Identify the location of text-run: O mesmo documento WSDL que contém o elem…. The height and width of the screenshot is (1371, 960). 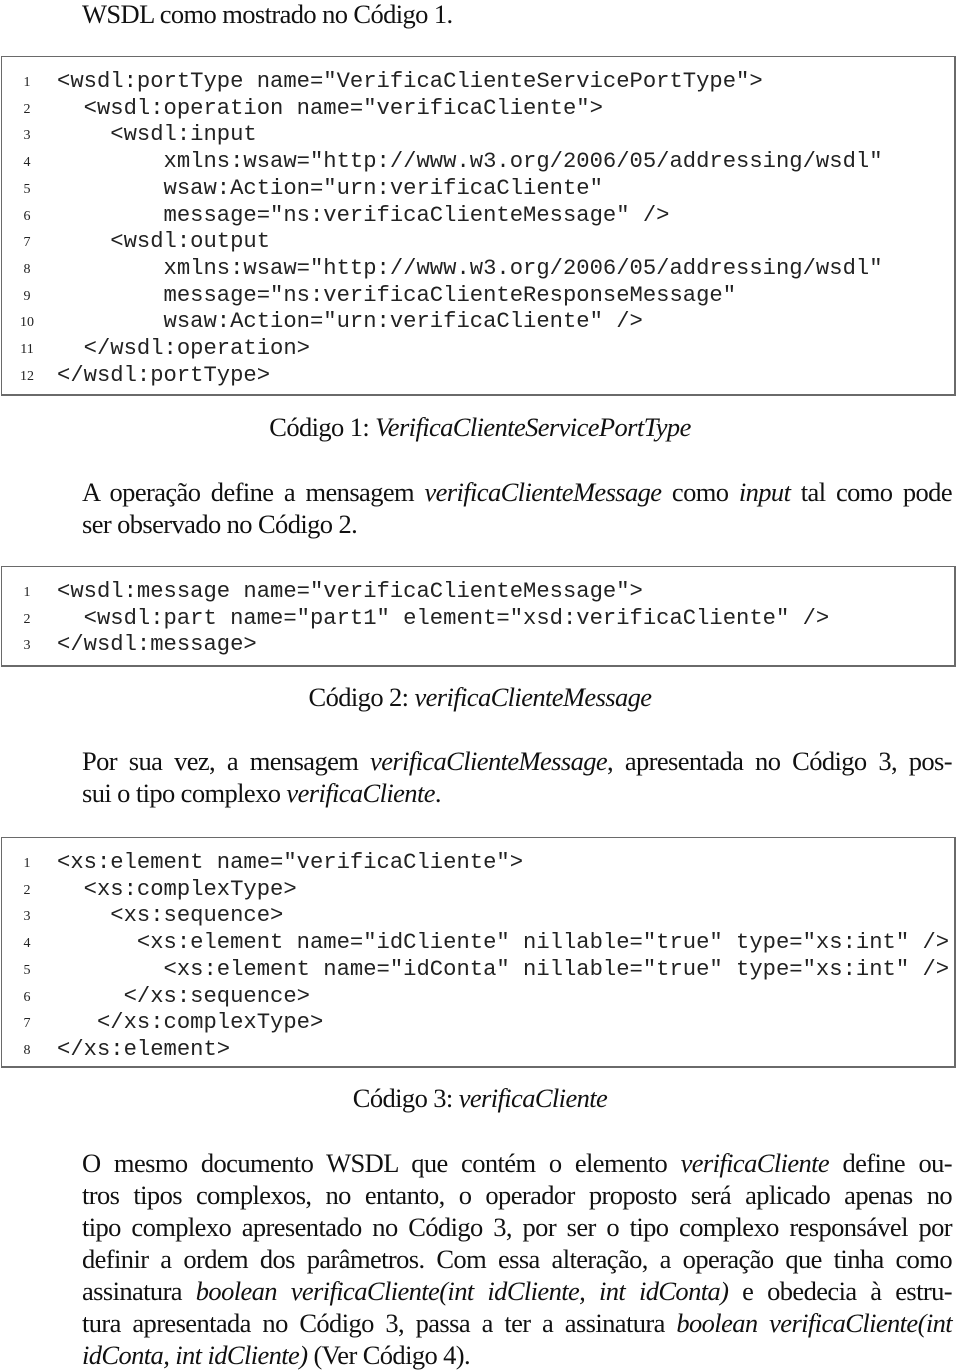
(381, 1163).